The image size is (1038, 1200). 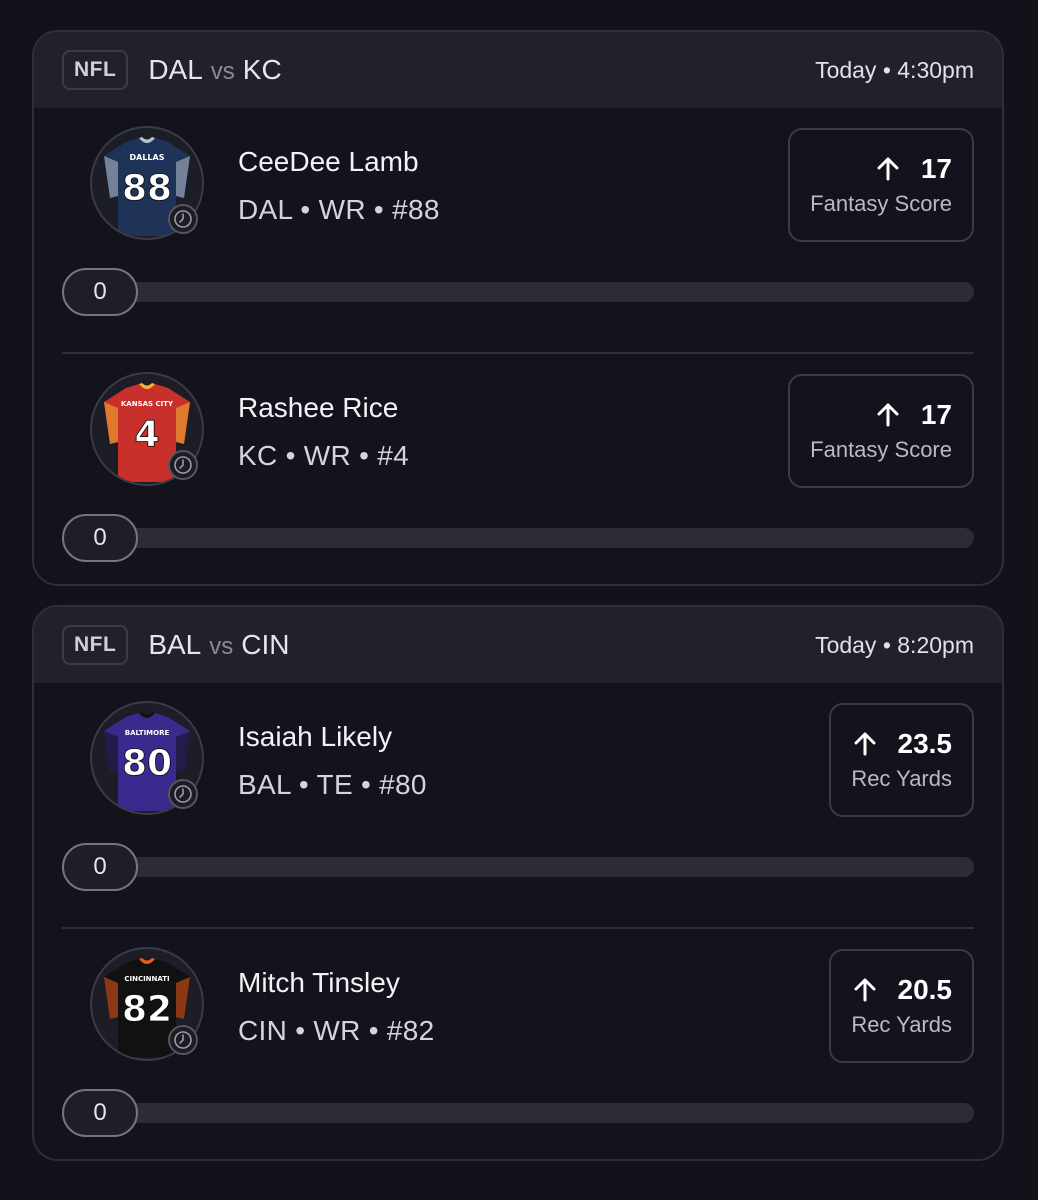 What do you see at coordinates (147, 404) in the screenshot?
I see `jersey-team-label: KANSAS CITY` at bounding box center [147, 404].